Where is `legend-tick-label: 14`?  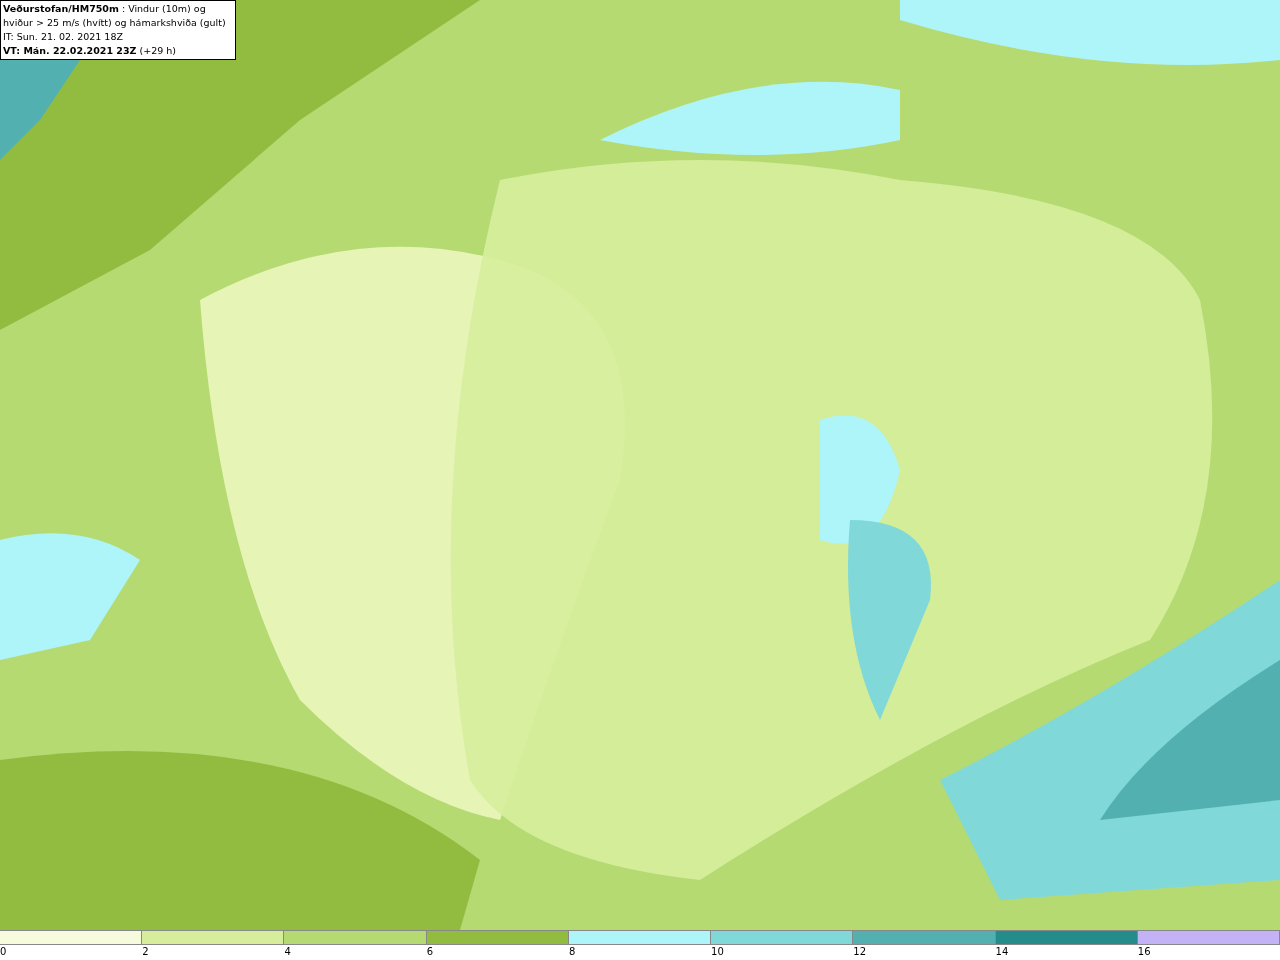 legend-tick-label: 14 is located at coordinates (1002, 952).